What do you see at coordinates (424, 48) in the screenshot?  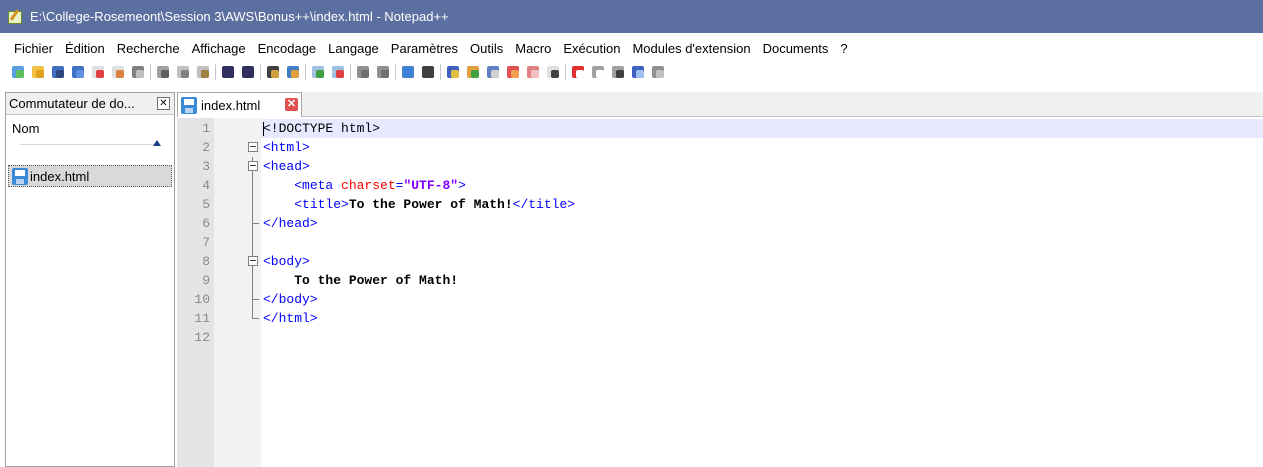 I see `menu-item-6: Paramètres` at bounding box center [424, 48].